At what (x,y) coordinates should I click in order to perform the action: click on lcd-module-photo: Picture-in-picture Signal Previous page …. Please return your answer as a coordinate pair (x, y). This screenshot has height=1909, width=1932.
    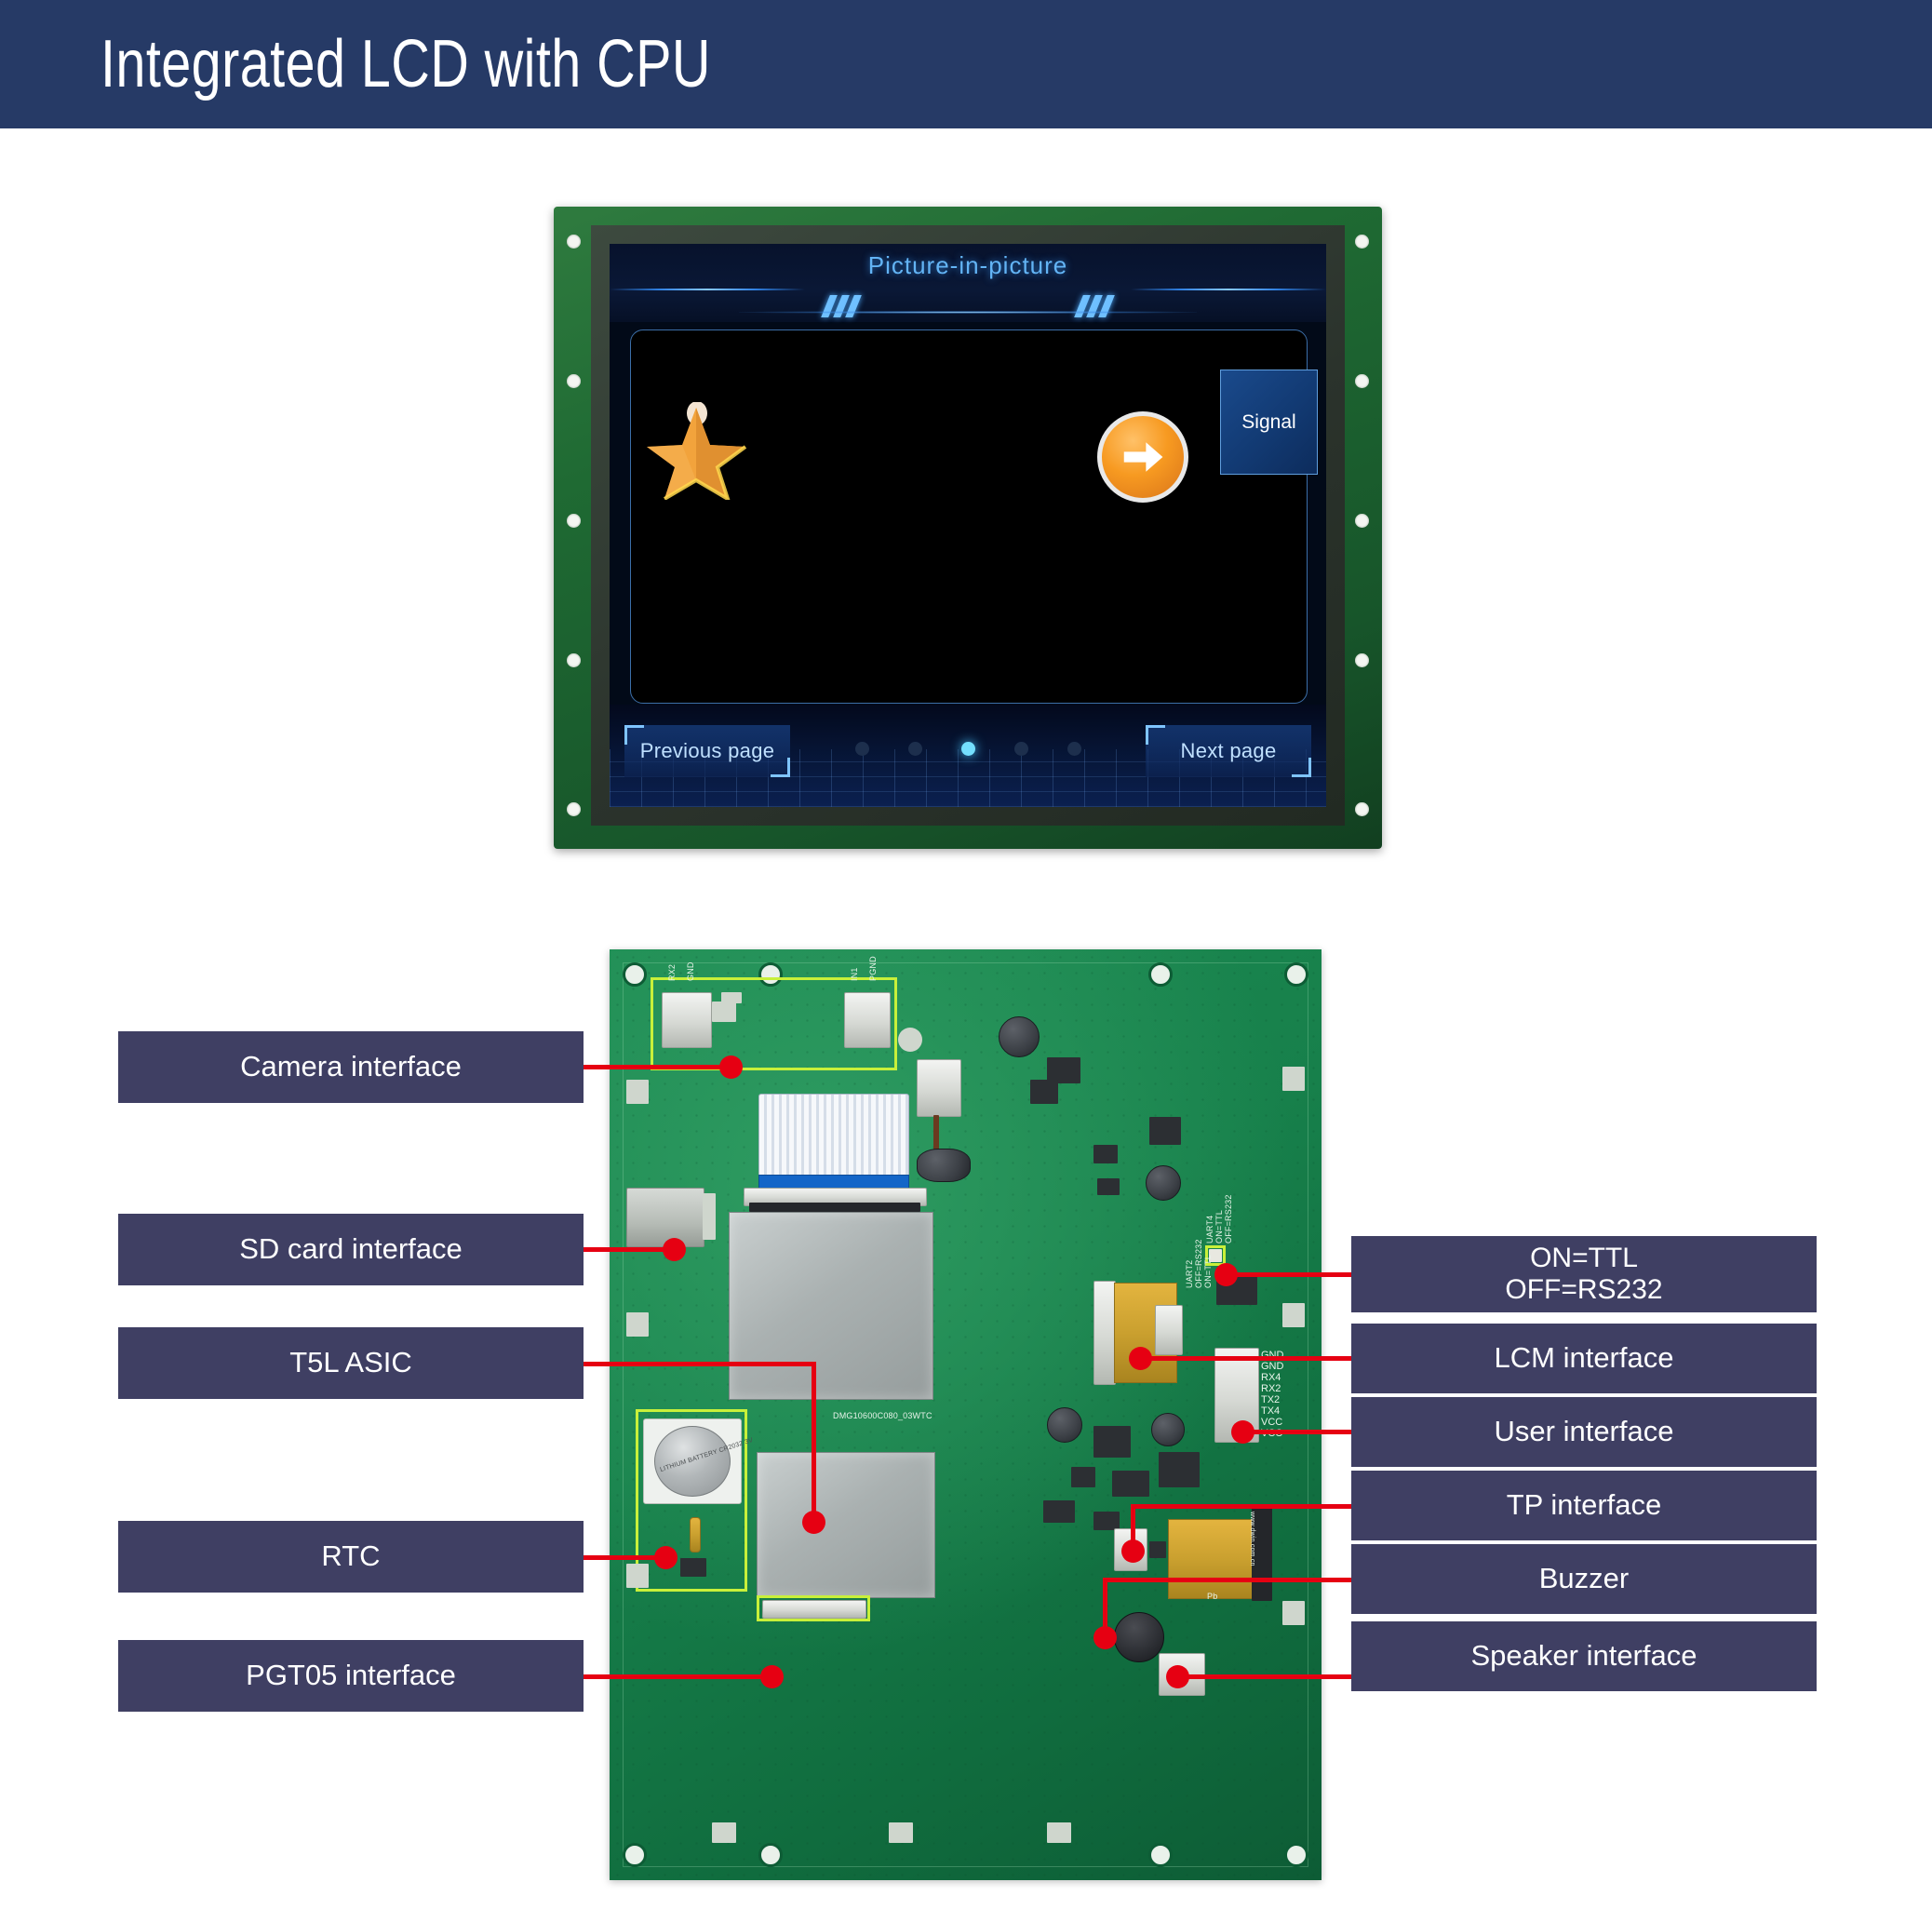
    Looking at the image, I should click on (968, 528).